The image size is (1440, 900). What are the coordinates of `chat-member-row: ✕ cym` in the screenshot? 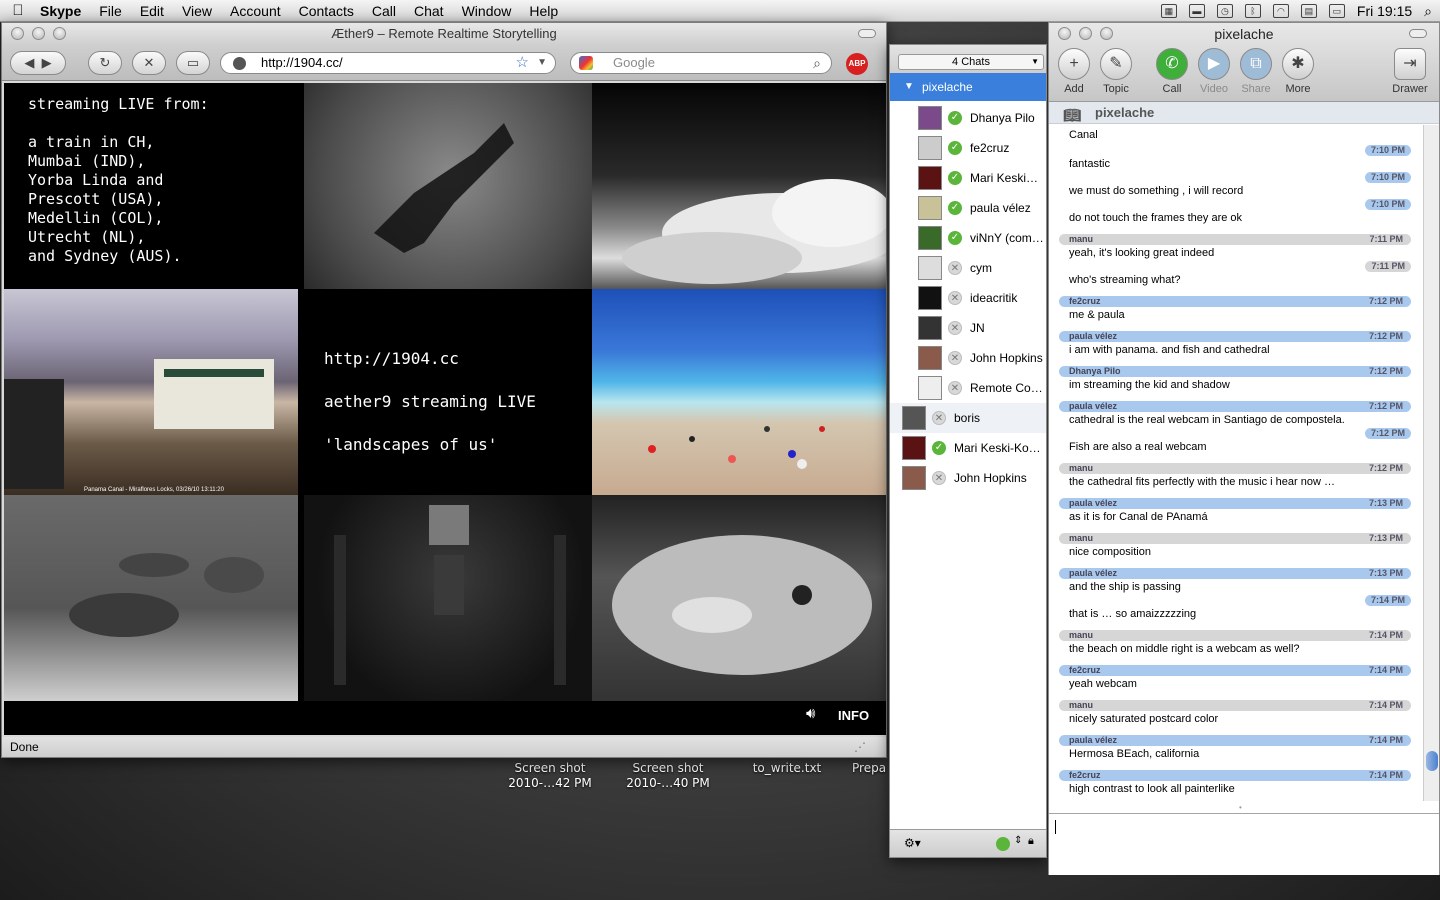 It's located at (968, 268).